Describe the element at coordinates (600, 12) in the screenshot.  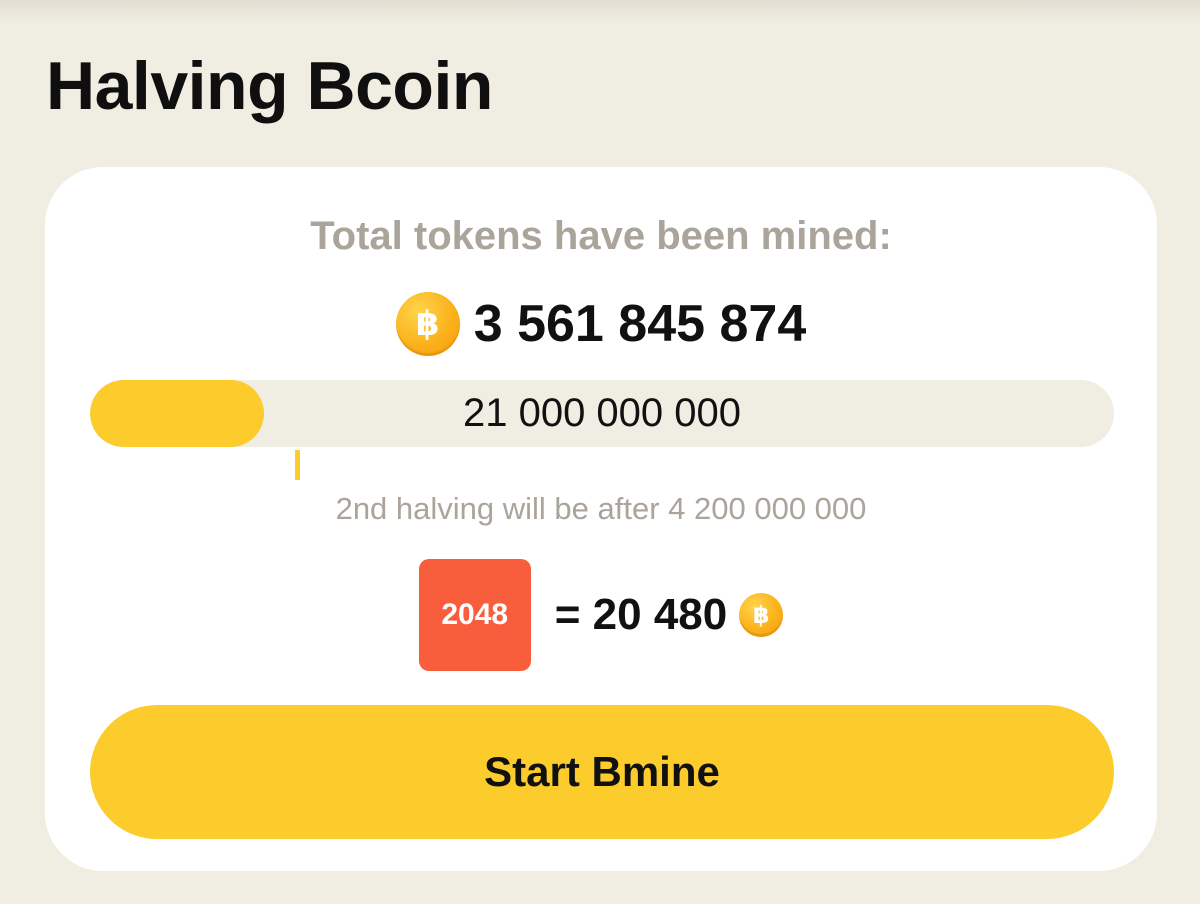
I see `status-bar-shadow` at that location.